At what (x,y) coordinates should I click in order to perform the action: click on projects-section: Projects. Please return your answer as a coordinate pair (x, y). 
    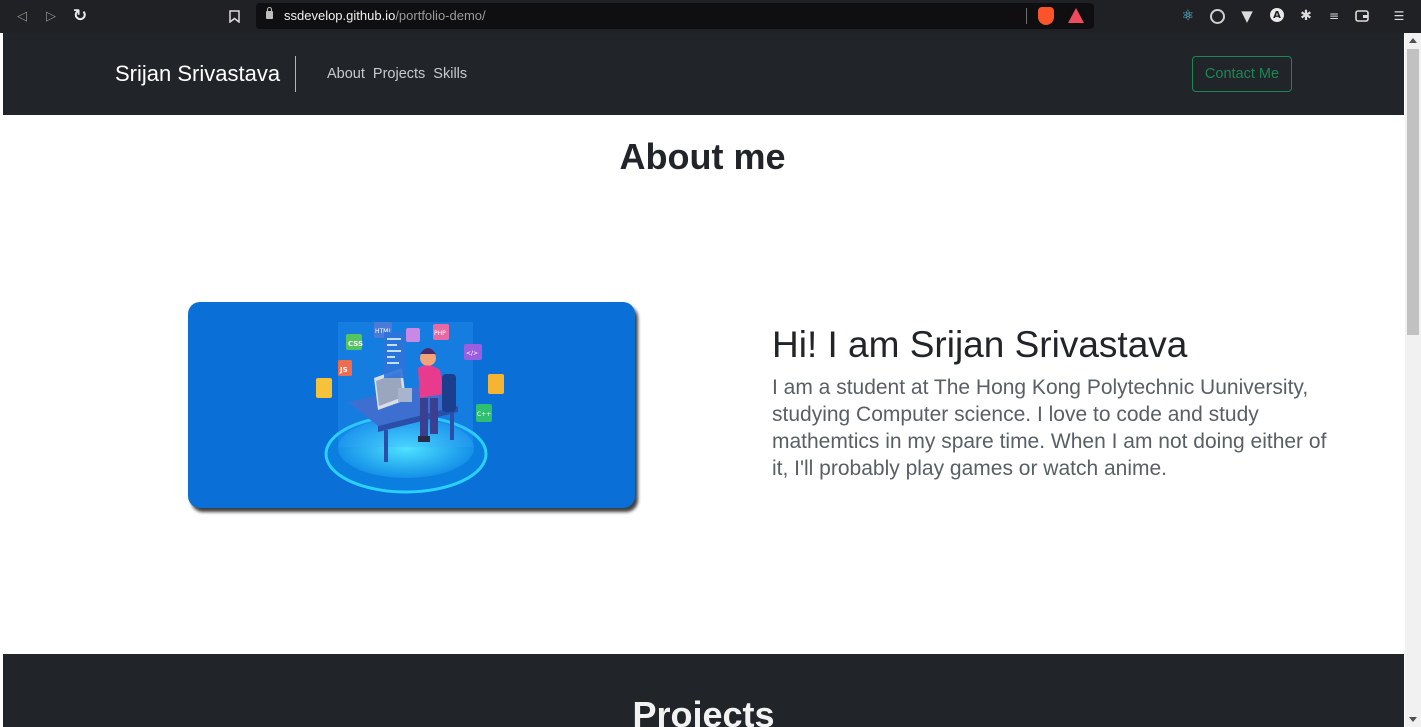
    Looking at the image, I should click on (703, 690).